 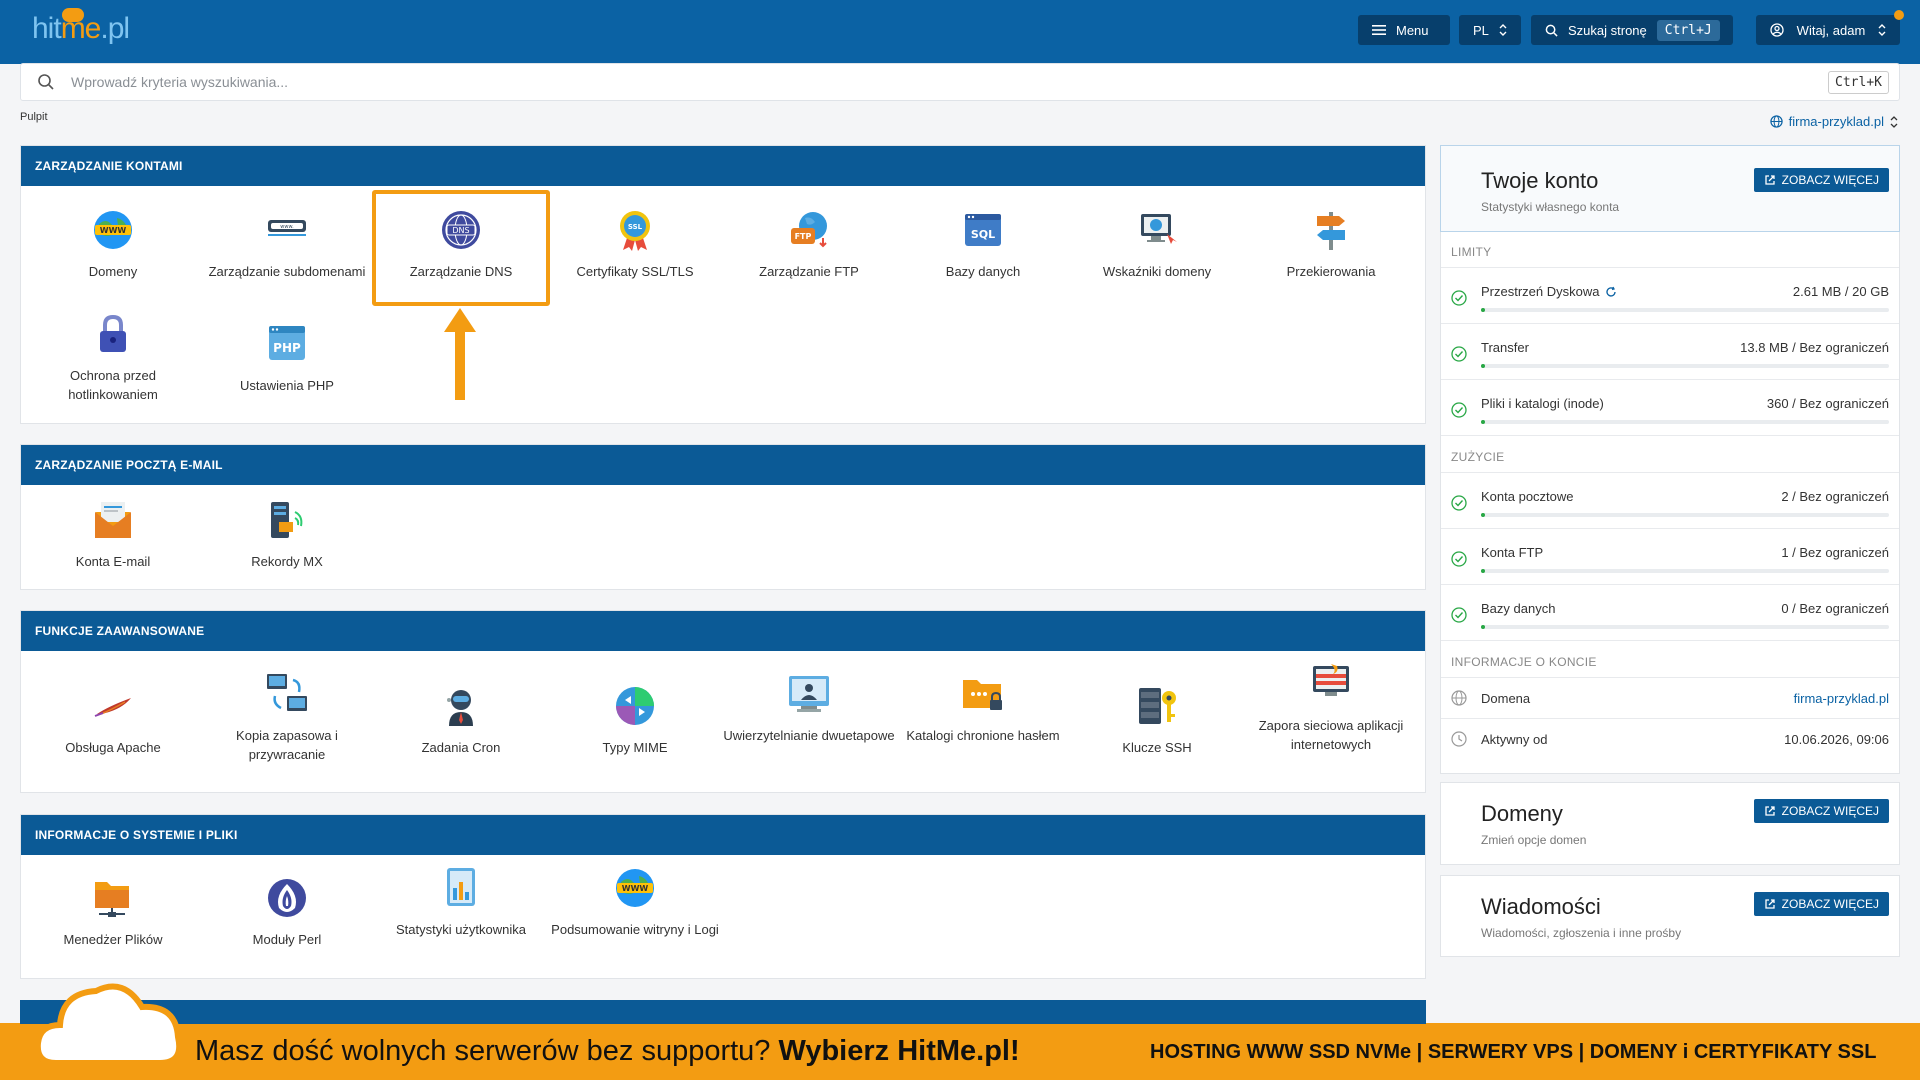 I want to click on tile-label: Ochrona przed hotlinkowaniem, so click(x=113, y=385).